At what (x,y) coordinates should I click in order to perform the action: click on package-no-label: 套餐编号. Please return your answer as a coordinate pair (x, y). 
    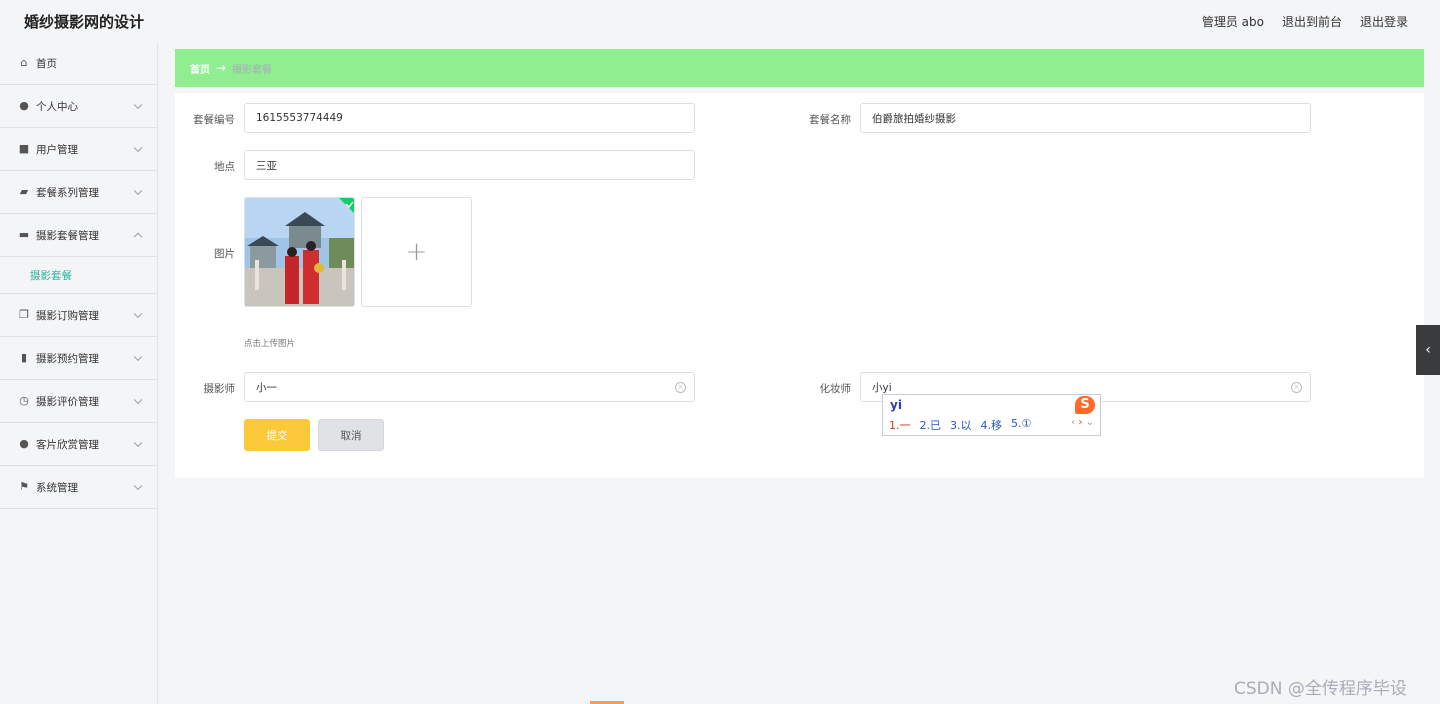
    Looking at the image, I should click on (214, 120).